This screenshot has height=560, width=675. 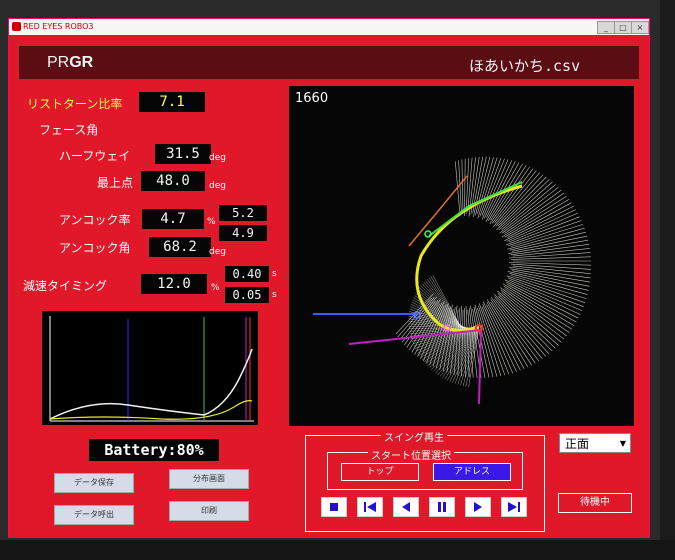 I want to click on speed-graph, so click(x=150, y=368).